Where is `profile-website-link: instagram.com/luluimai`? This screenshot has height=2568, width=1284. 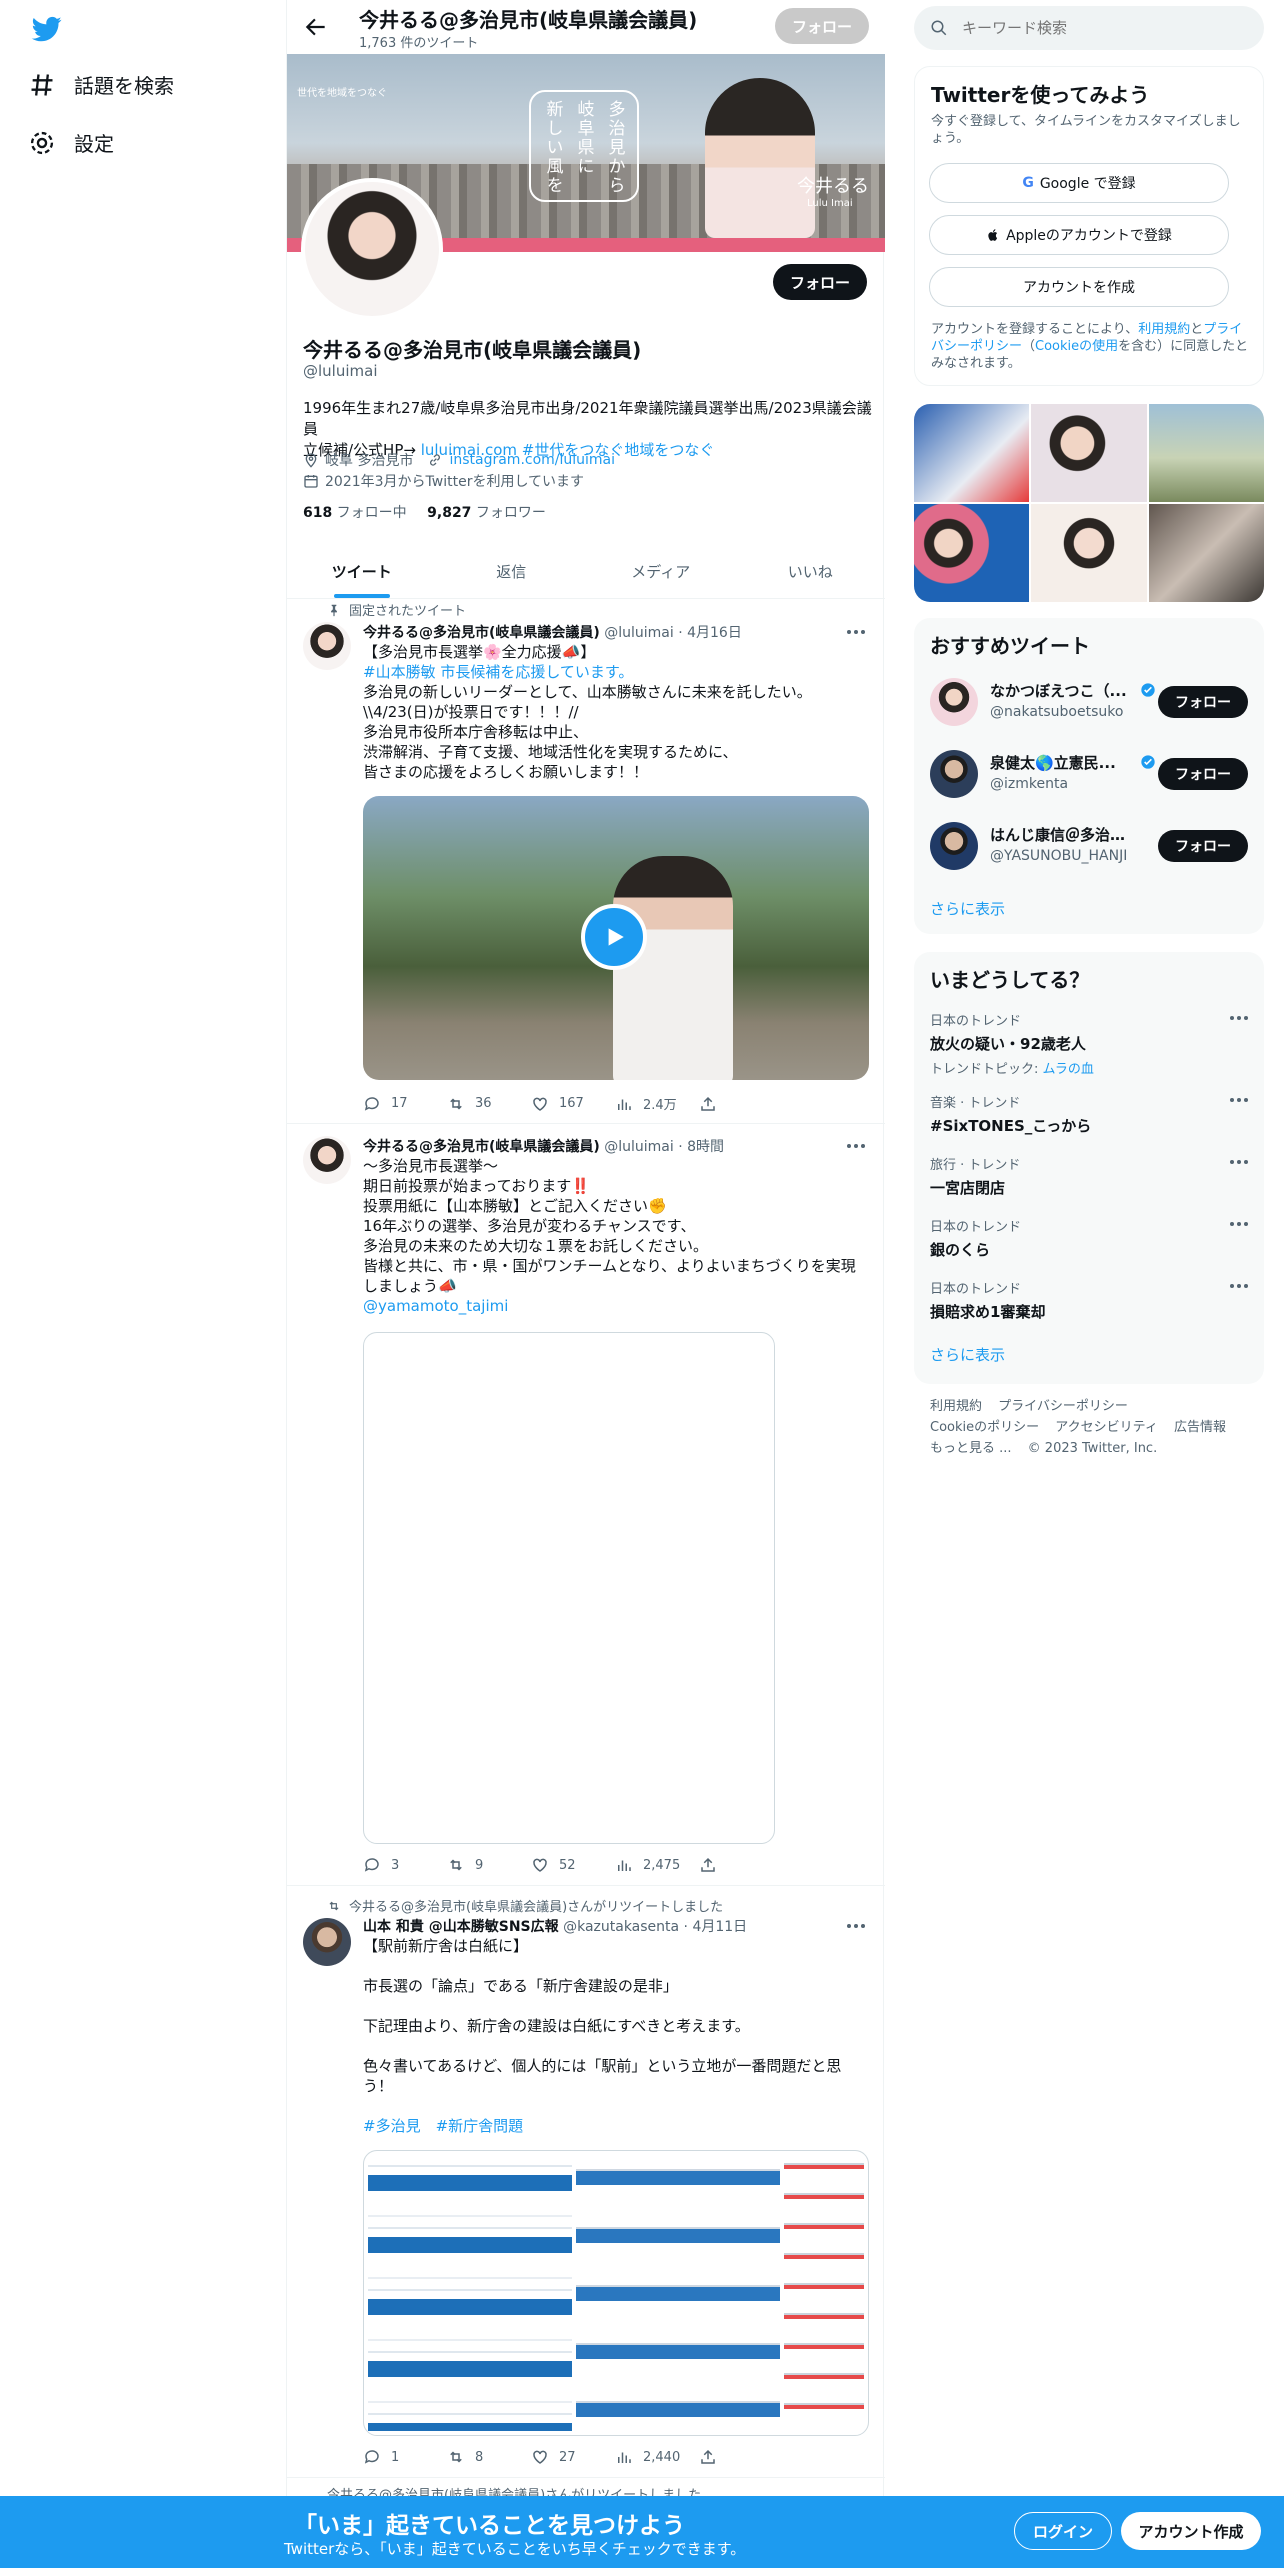 profile-website-link: instagram.com/luluimai is located at coordinates (532, 460).